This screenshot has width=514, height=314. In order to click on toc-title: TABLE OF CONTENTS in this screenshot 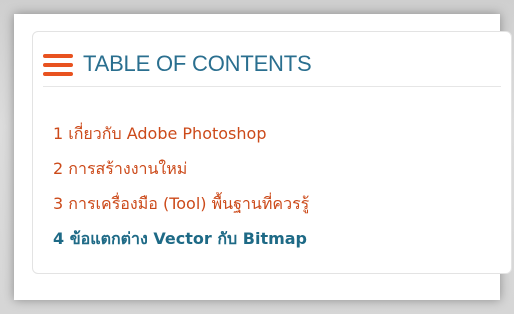, I will do `click(197, 63)`.